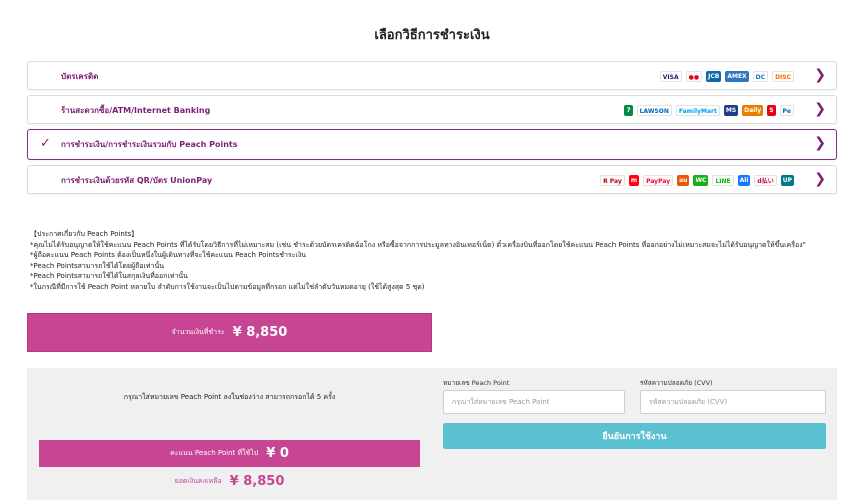 This screenshot has height=500, width=864. What do you see at coordinates (733, 402) in the screenshot?
I see `cvv-input` at bounding box center [733, 402].